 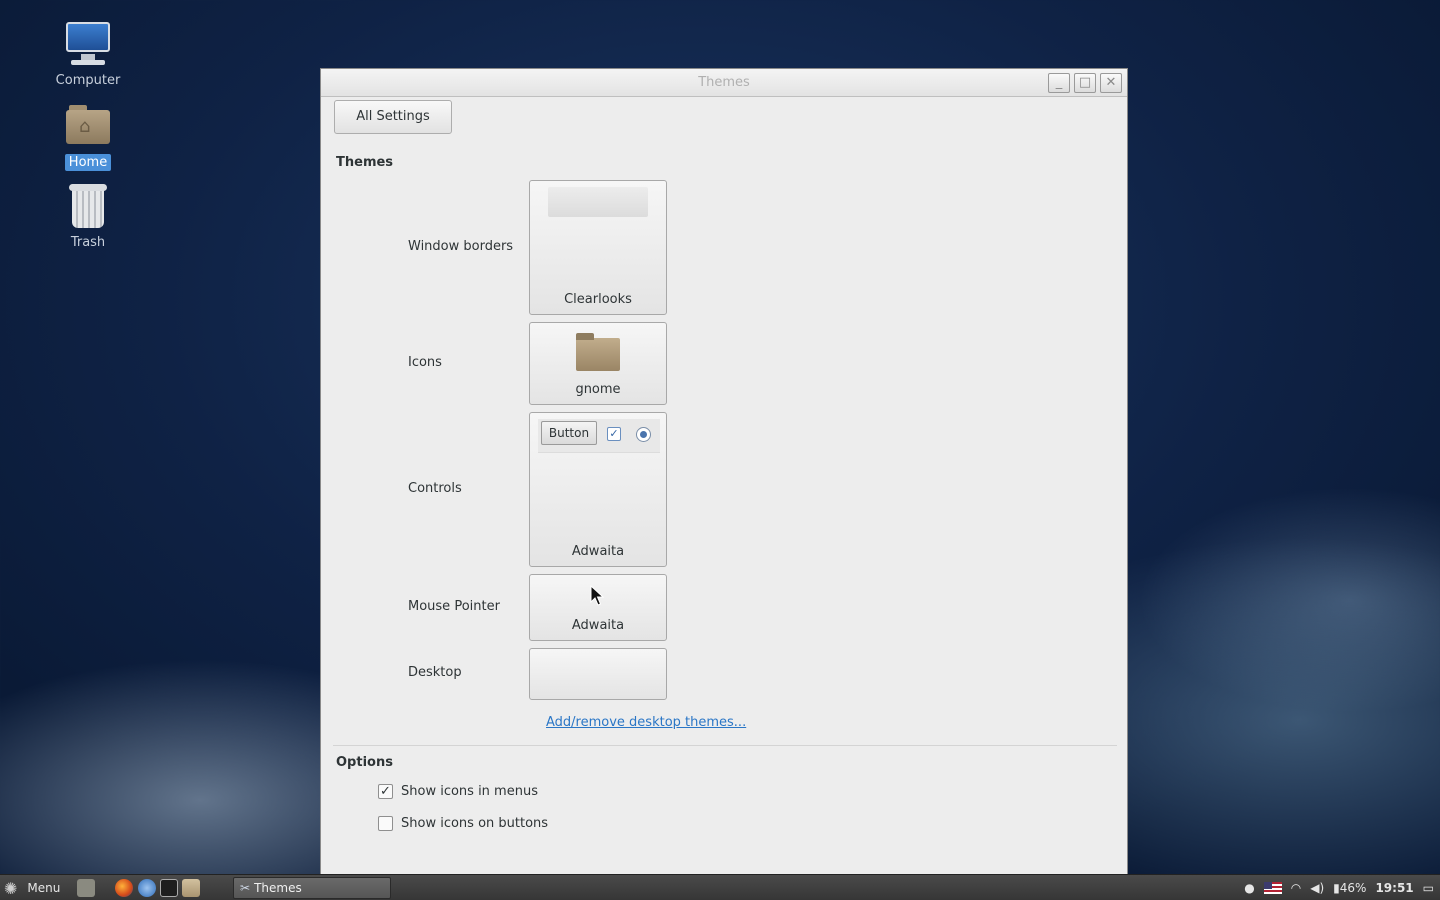 What do you see at coordinates (1249, 888) in the screenshot?
I see `user-icon: ●` at bounding box center [1249, 888].